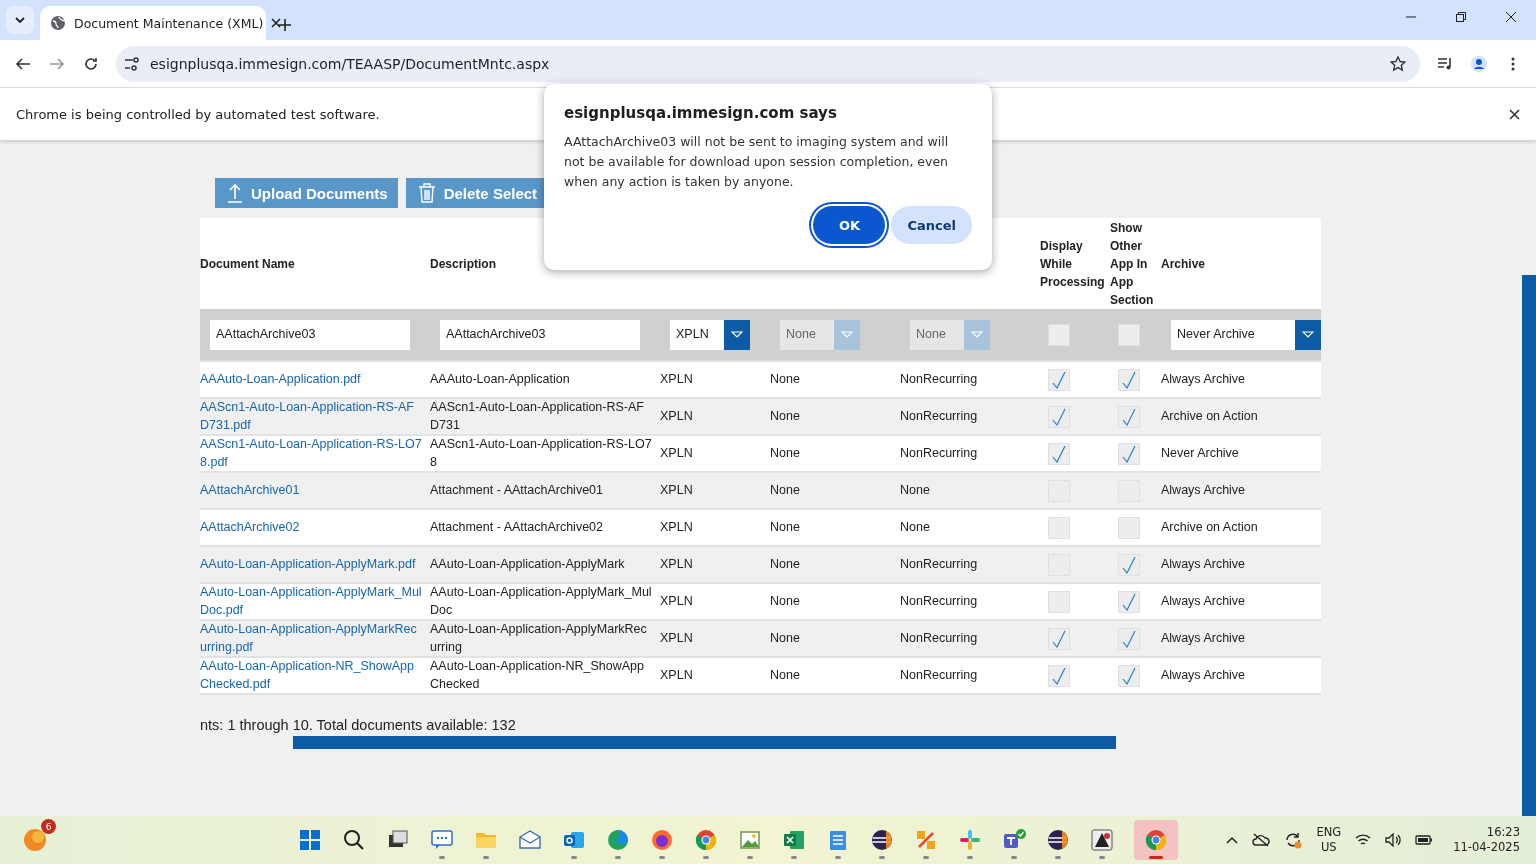 This screenshot has width=1536, height=864. I want to click on edge-icon, so click(618, 840).